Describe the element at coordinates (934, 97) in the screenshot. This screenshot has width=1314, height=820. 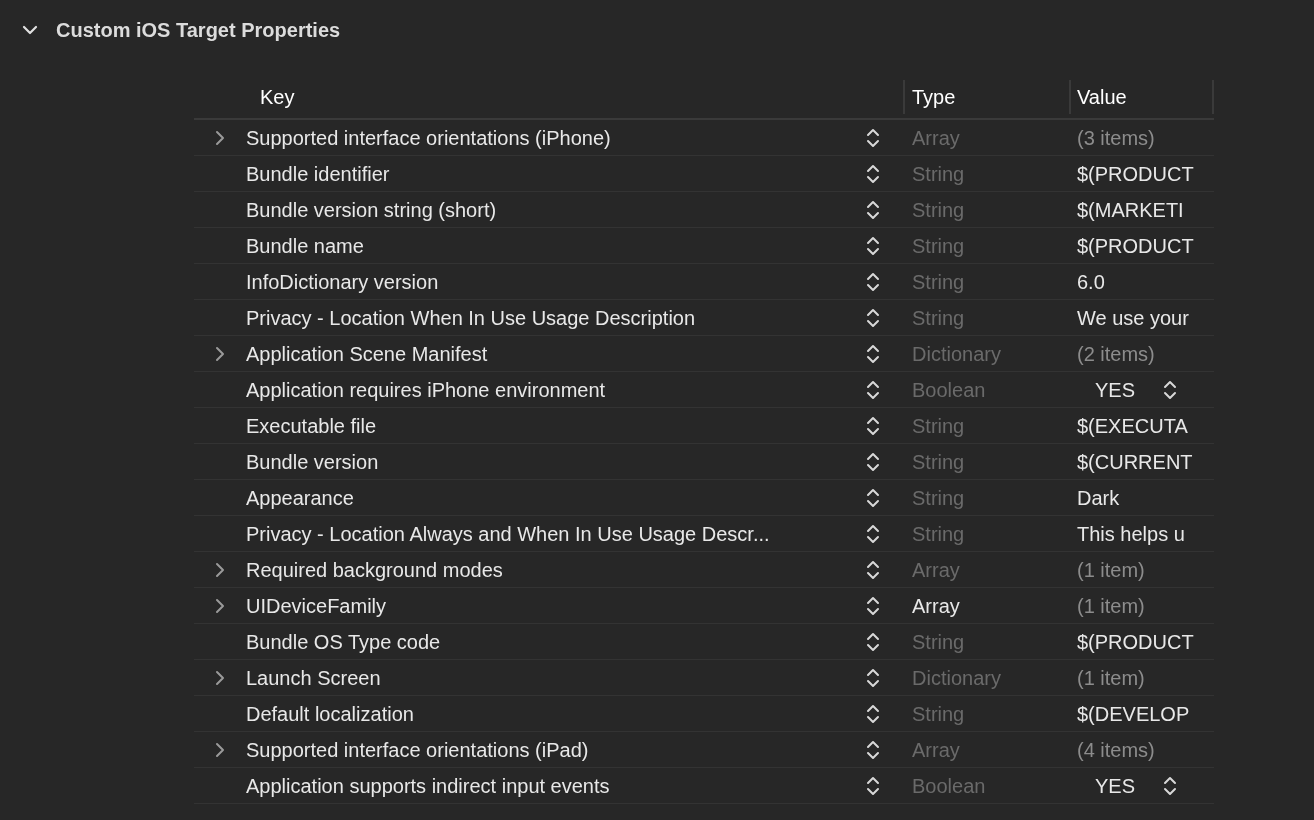
I see `column-header: Type` at that location.